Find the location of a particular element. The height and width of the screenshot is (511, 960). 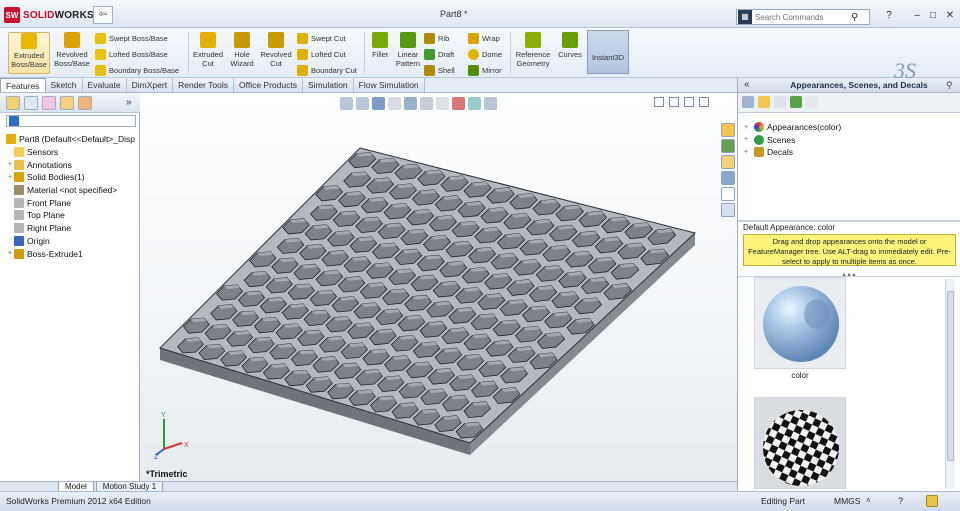

close-button: ✕ is located at coordinates (950, 16).